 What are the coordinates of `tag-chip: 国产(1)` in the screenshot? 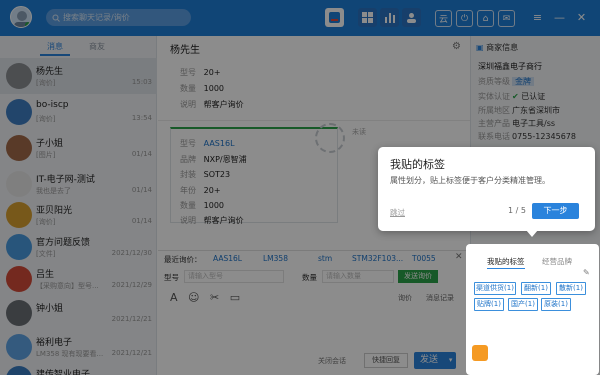 It's located at (523, 304).